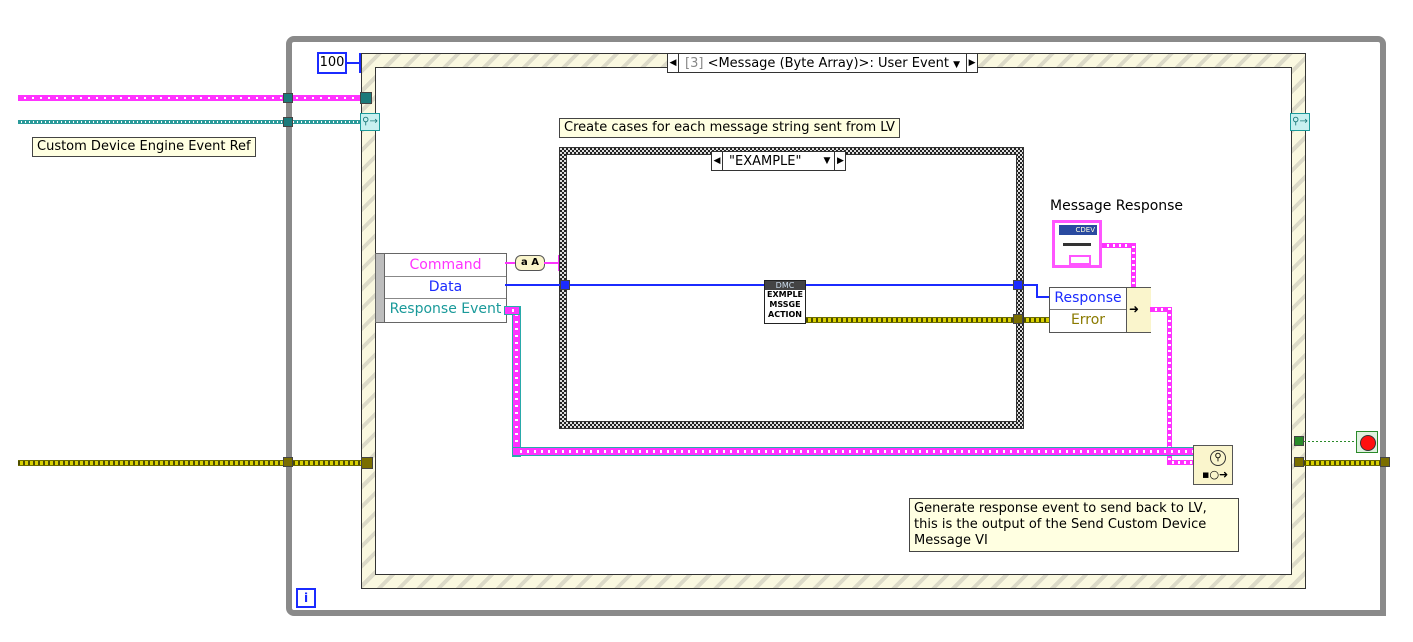  What do you see at coordinates (971, 63) in the screenshot?
I see `increment-arrow-icon: ▶` at bounding box center [971, 63].